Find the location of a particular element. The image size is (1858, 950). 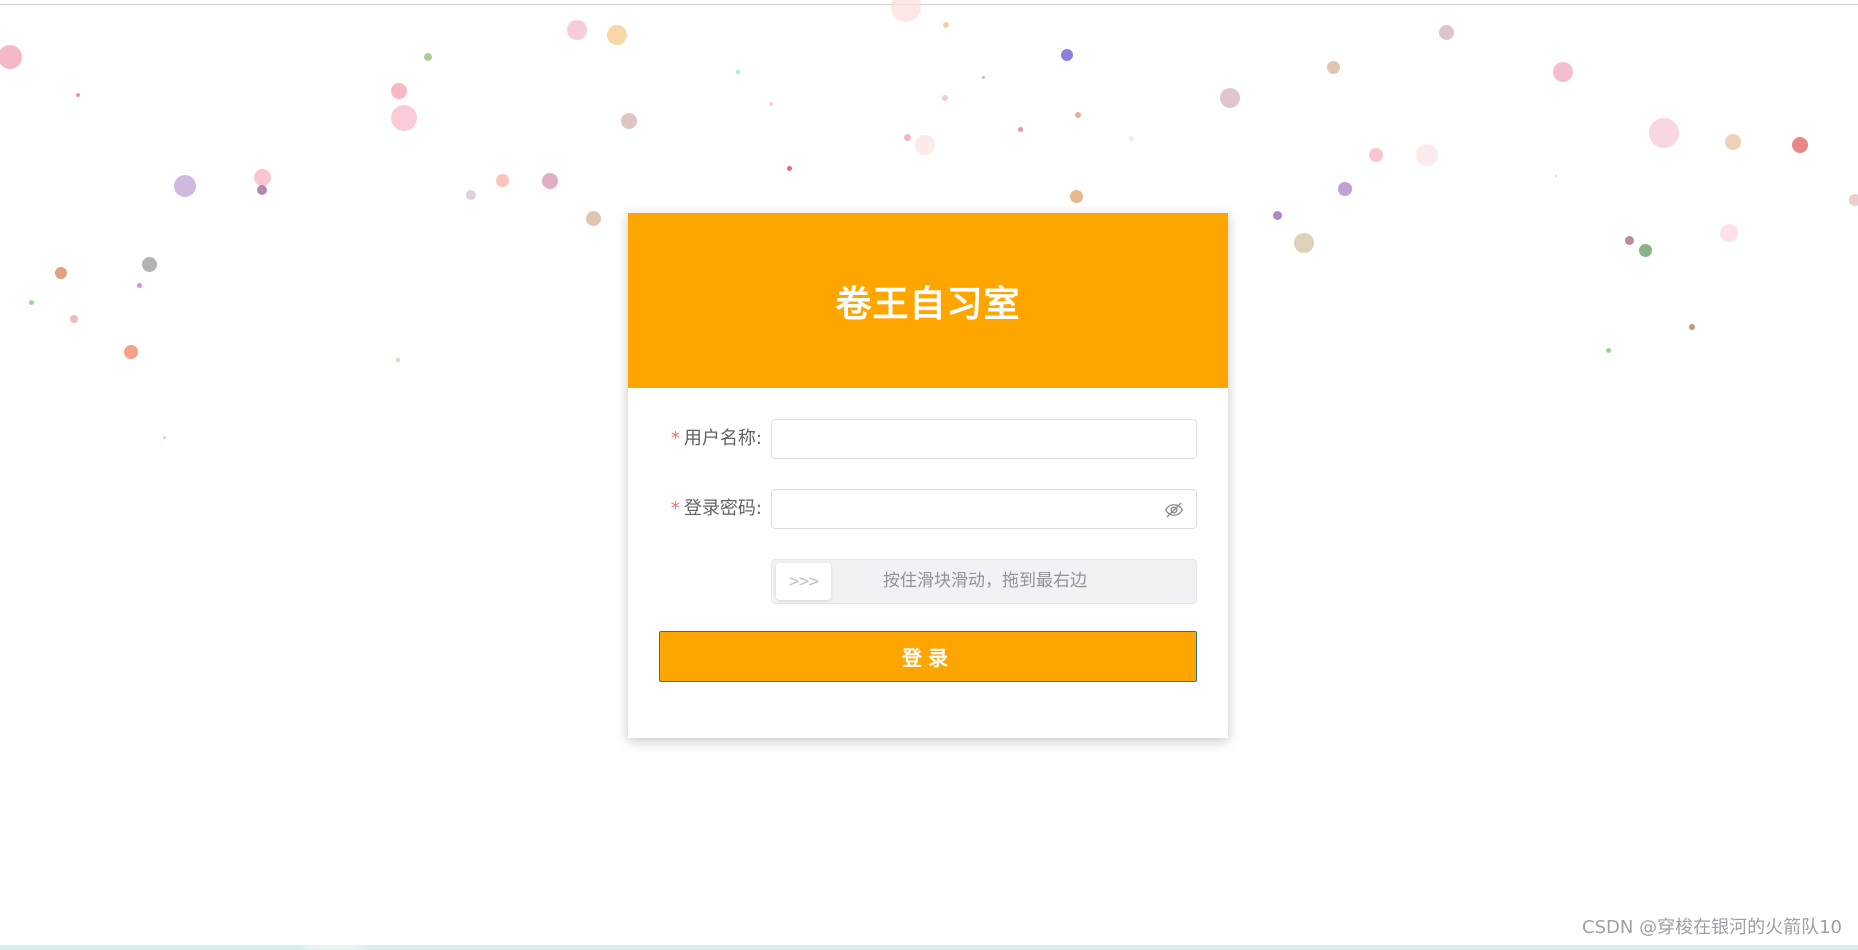

slider-captcha: 按住滑块滑动，拖到最右边 >>> is located at coordinates (984, 581).